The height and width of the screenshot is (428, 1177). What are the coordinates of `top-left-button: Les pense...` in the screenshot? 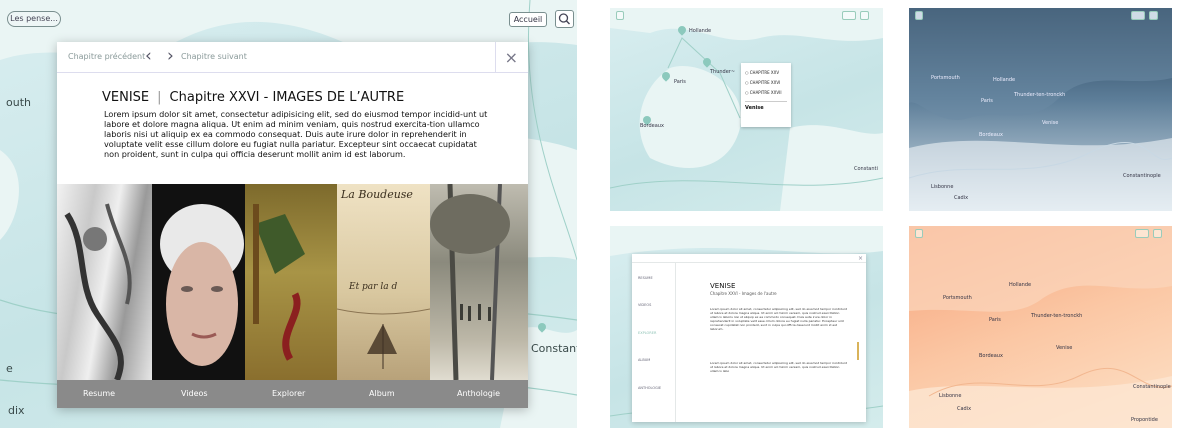 It's located at (34, 19).